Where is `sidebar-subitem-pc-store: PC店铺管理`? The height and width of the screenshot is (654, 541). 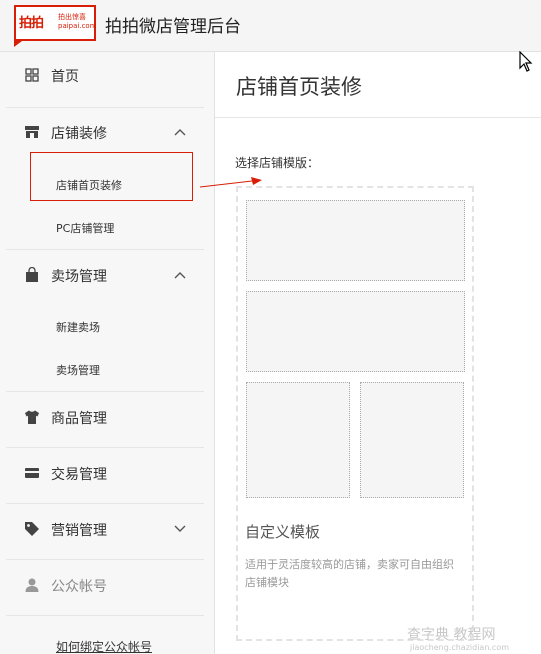
sidebar-subitem-pc-store: PC店铺管理 is located at coordinates (85, 228).